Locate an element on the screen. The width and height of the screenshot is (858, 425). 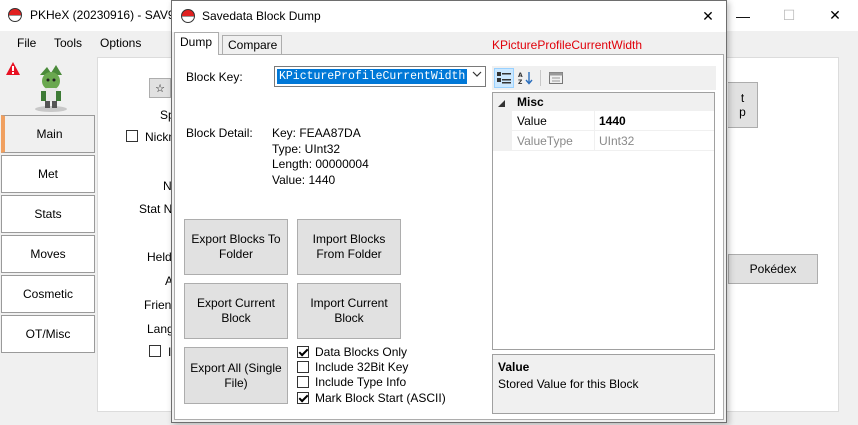
include-32bit-key-label: Include 32Bit Key is located at coordinates (362, 367).